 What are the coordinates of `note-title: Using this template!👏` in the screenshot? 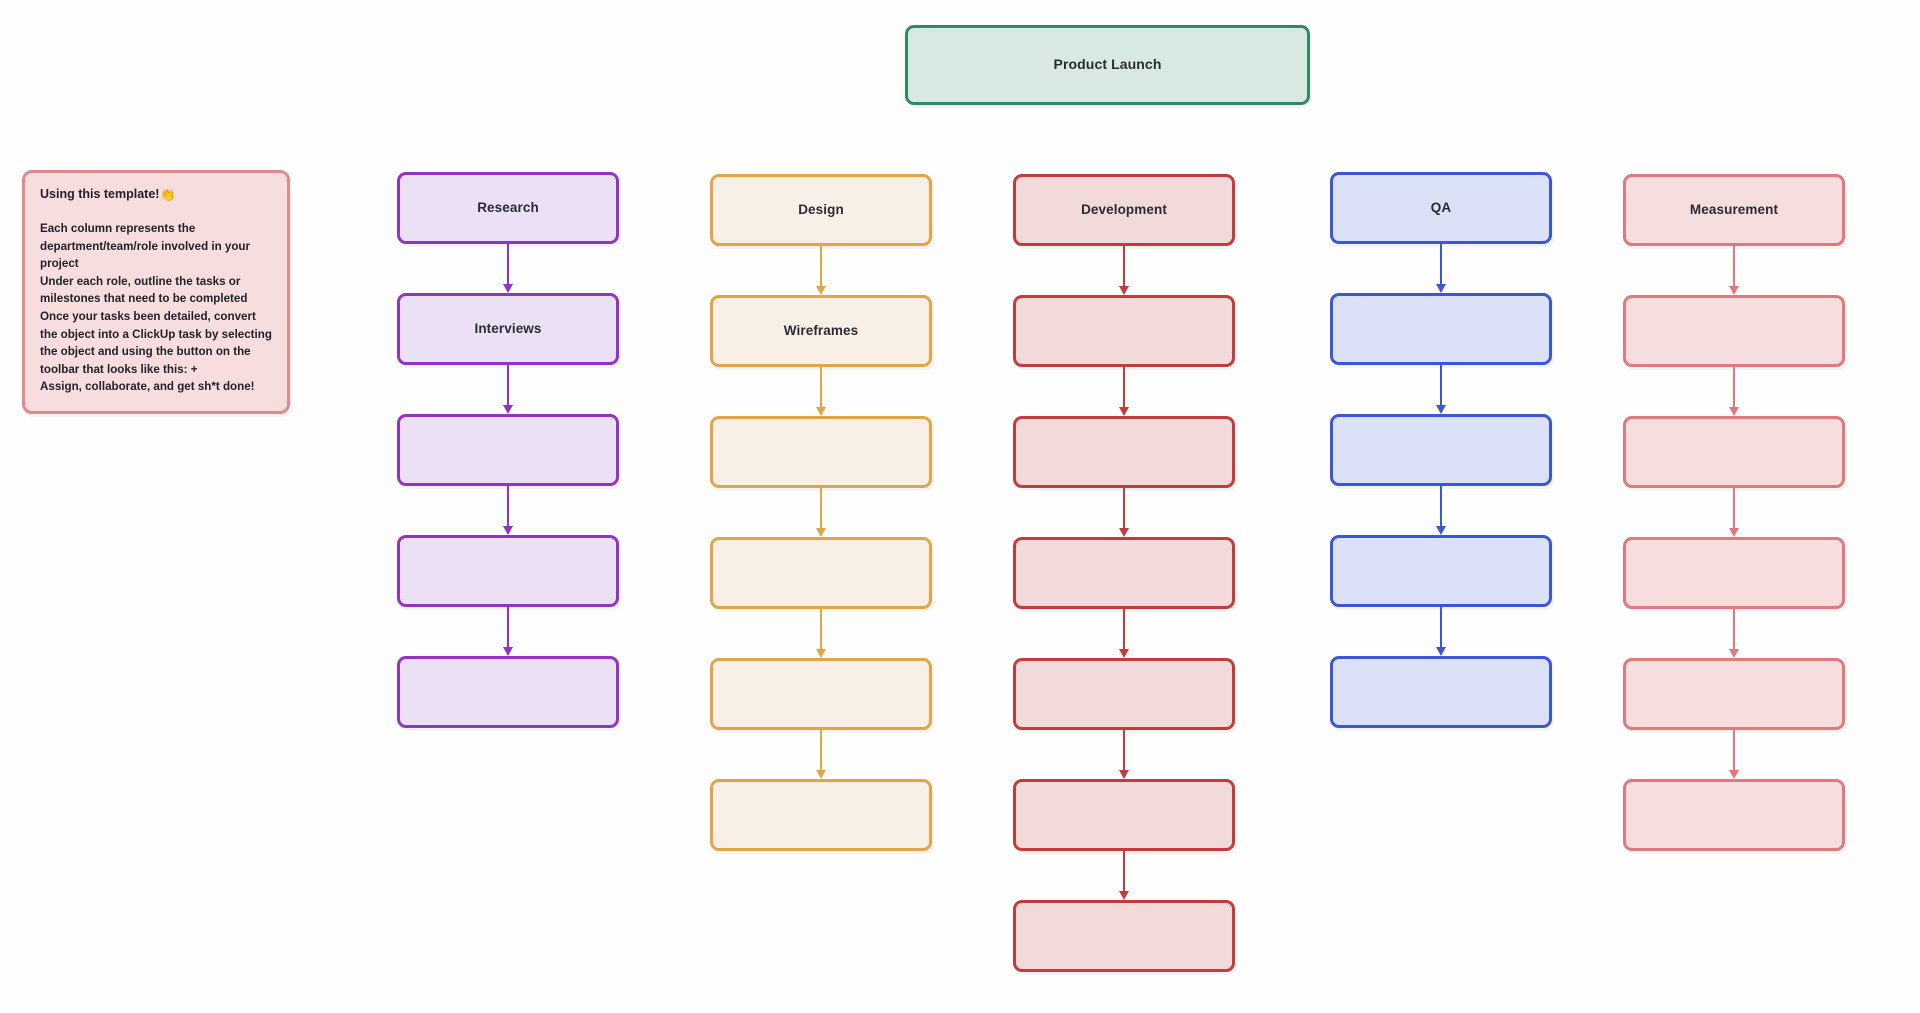 It's located at (156, 195).